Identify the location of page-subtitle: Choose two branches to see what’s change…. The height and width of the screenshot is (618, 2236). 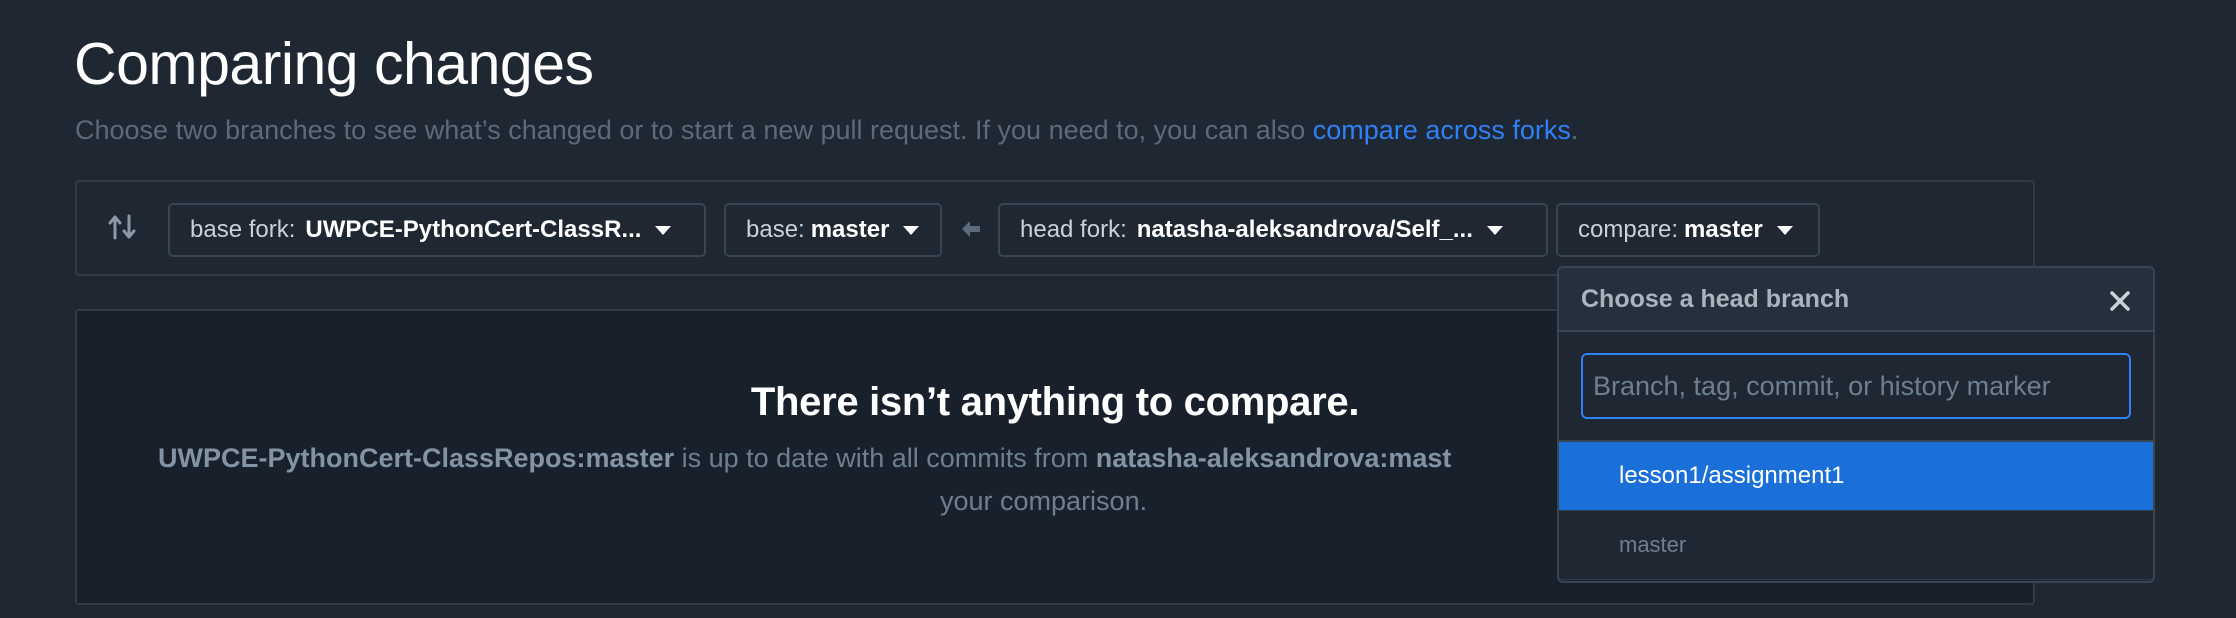
(826, 130).